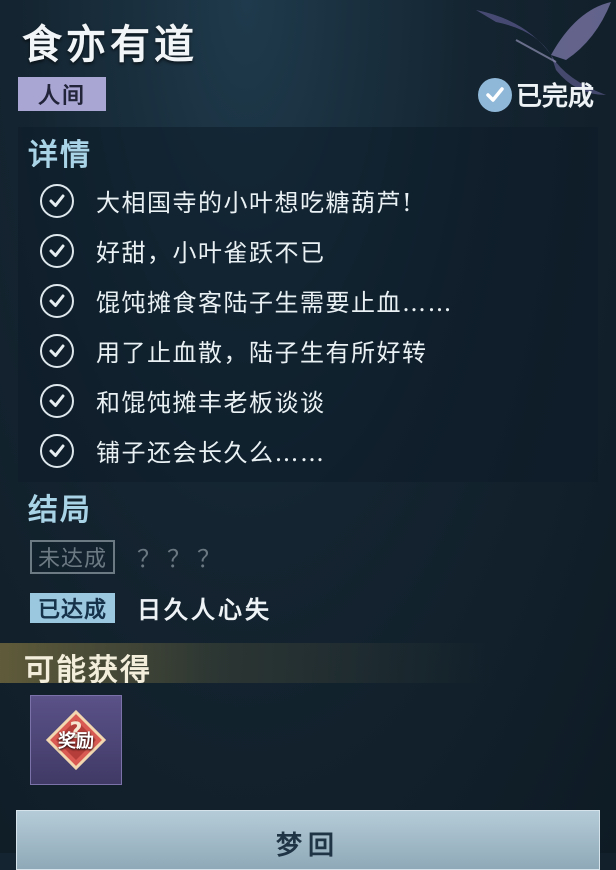  What do you see at coordinates (205, 609) in the screenshot?
I see `ending-achieved-text: 日久人心失` at bounding box center [205, 609].